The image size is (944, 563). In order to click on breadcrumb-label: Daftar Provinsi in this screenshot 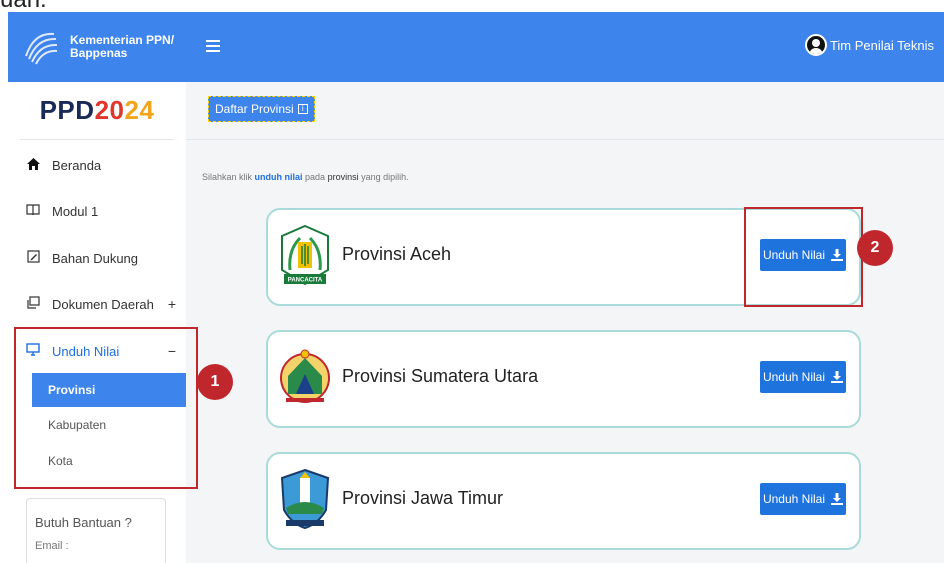, I will do `click(254, 109)`.